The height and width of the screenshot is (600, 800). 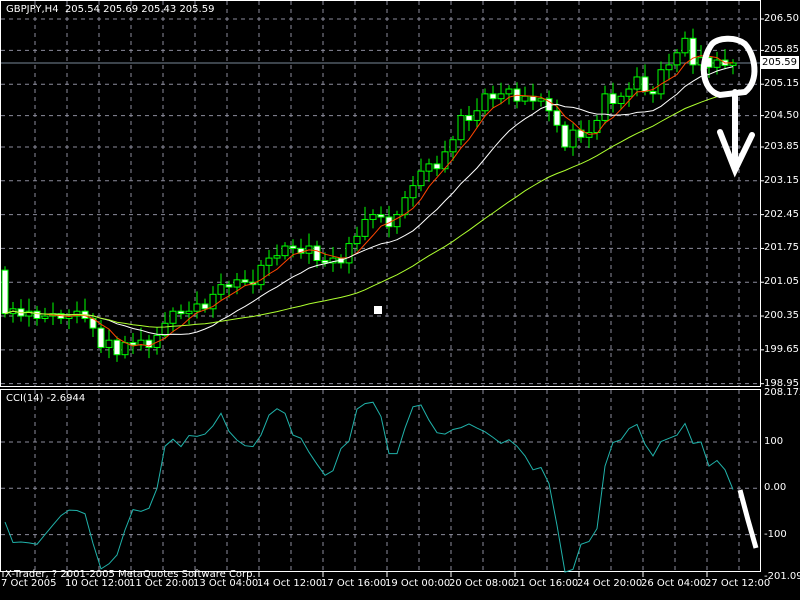 What do you see at coordinates (774, 441) in the screenshot?
I see `cci-axis-label: 100` at bounding box center [774, 441].